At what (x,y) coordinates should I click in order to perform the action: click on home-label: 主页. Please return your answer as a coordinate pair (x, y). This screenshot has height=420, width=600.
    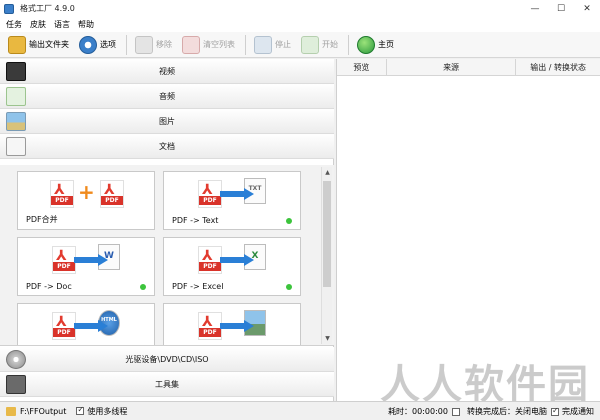
    Looking at the image, I should click on (386, 44).